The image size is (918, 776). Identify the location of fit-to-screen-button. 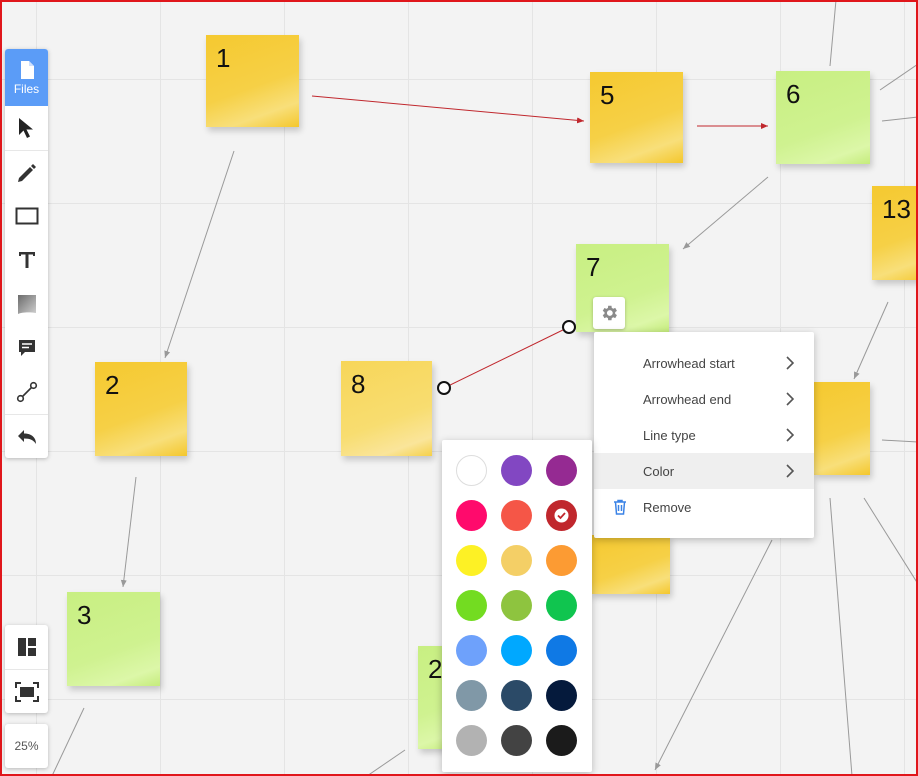
(26, 691).